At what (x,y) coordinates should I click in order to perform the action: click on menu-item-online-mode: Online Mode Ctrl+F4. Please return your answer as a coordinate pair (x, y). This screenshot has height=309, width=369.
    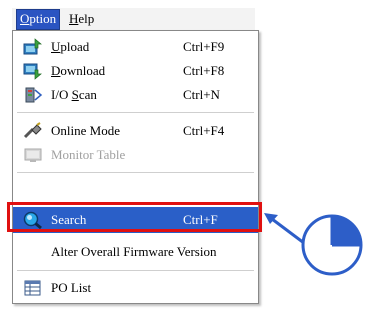
    Looking at the image, I should click on (135, 131).